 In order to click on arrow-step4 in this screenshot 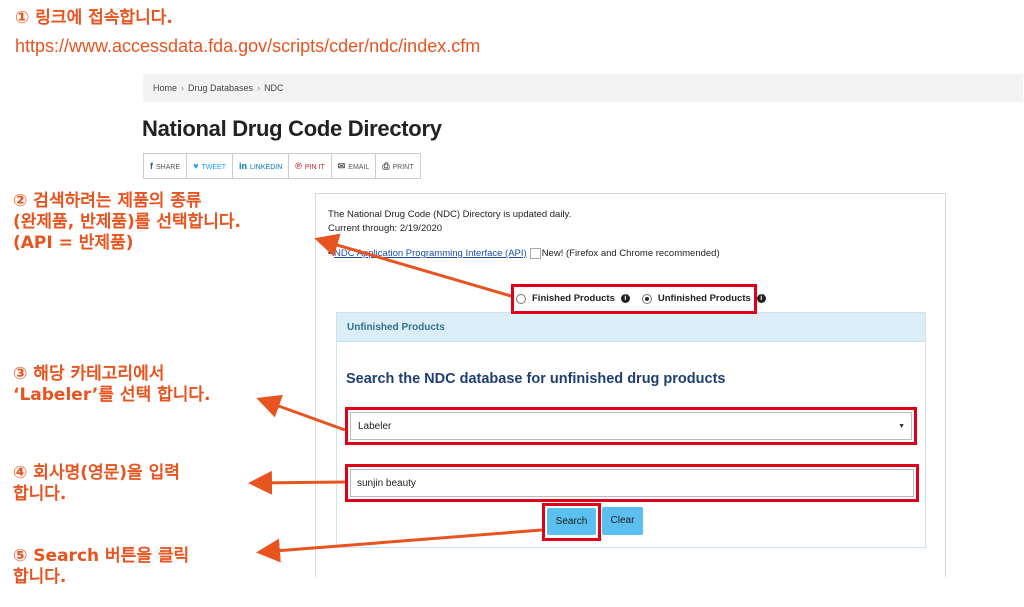, I will do `click(297, 482)`.